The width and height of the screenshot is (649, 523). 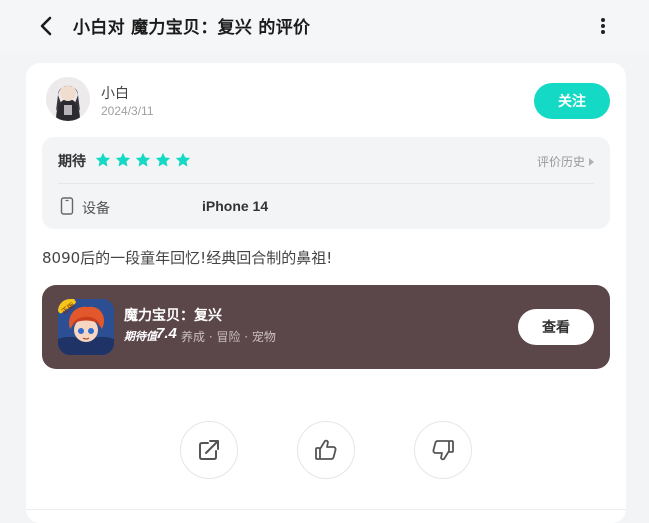 I want to click on dislike-button, so click(x=443, y=450).